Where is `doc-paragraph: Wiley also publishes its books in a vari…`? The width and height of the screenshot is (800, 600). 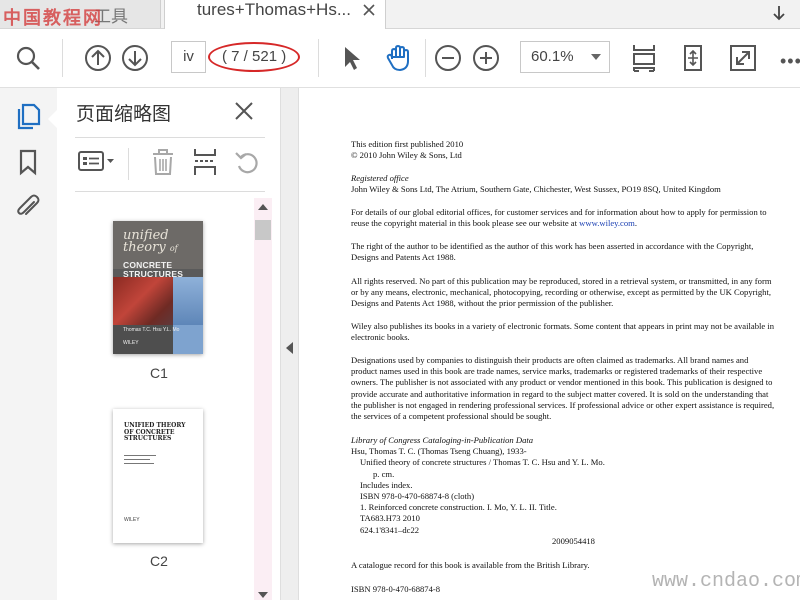 doc-paragraph: Wiley also publishes its books in a vari… is located at coordinates (563, 332).